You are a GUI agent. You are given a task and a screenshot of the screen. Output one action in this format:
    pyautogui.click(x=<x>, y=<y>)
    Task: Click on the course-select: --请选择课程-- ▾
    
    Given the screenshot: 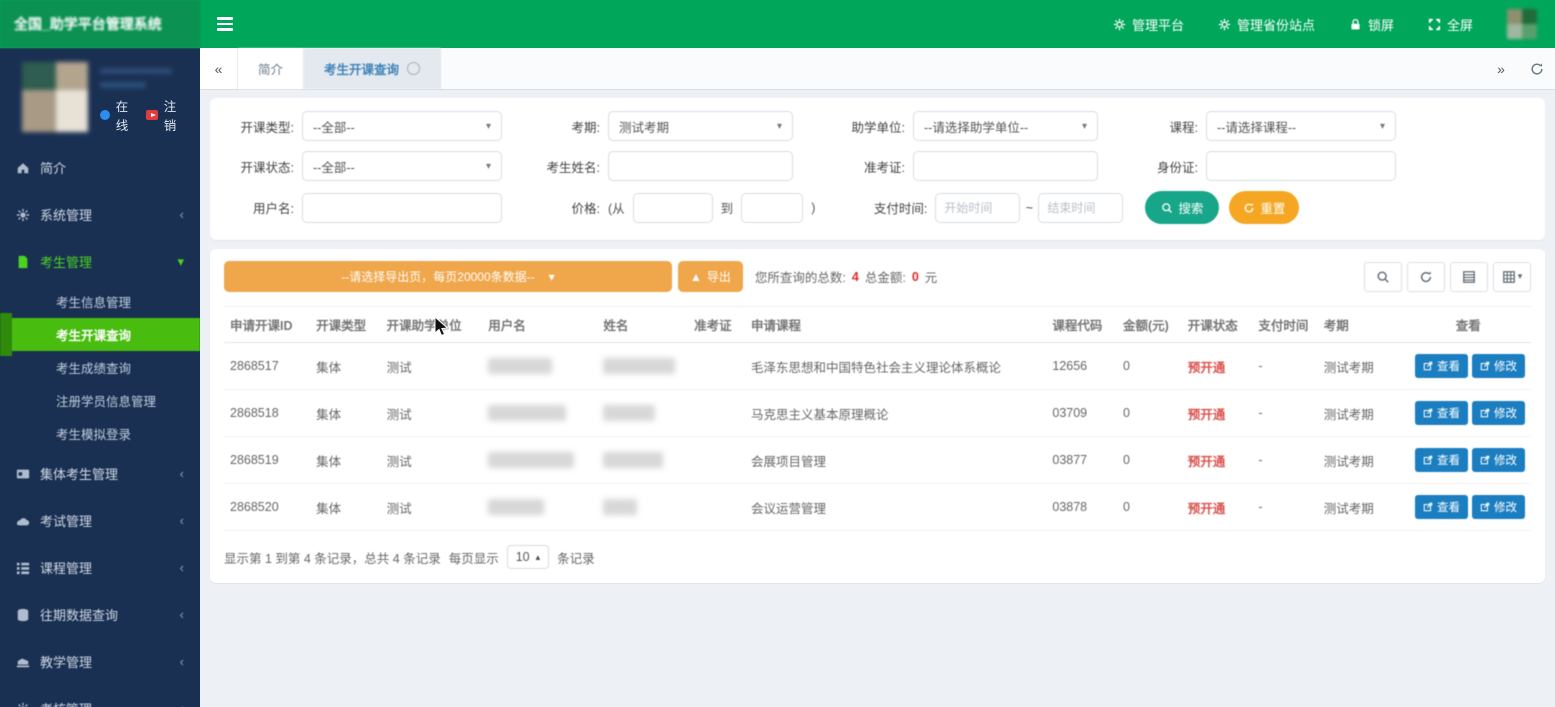 What is the action you would take?
    pyautogui.click(x=1301, y=126)
    